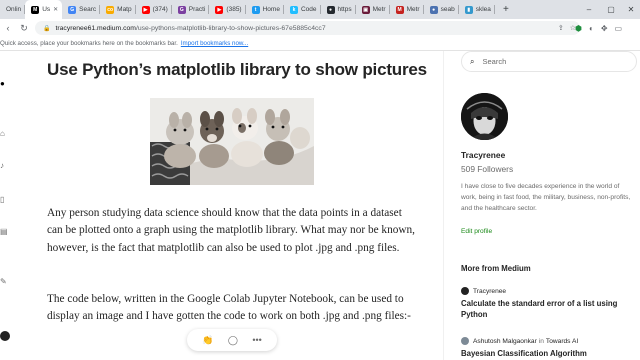  I want to click on close-window-icon: ✕, so click(630, 9).